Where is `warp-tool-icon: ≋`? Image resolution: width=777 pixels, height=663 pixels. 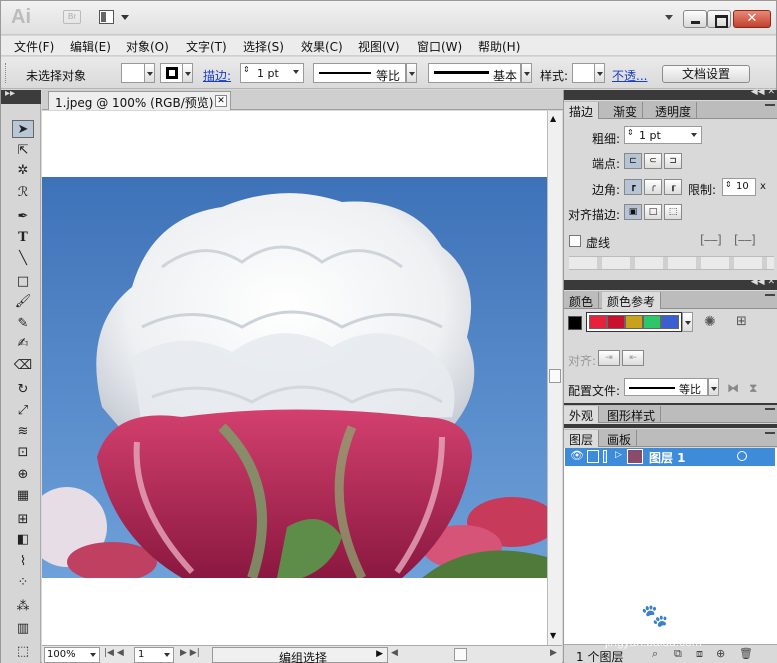 warp-tool-icon: ≋ is located at coordinates (23, 432).